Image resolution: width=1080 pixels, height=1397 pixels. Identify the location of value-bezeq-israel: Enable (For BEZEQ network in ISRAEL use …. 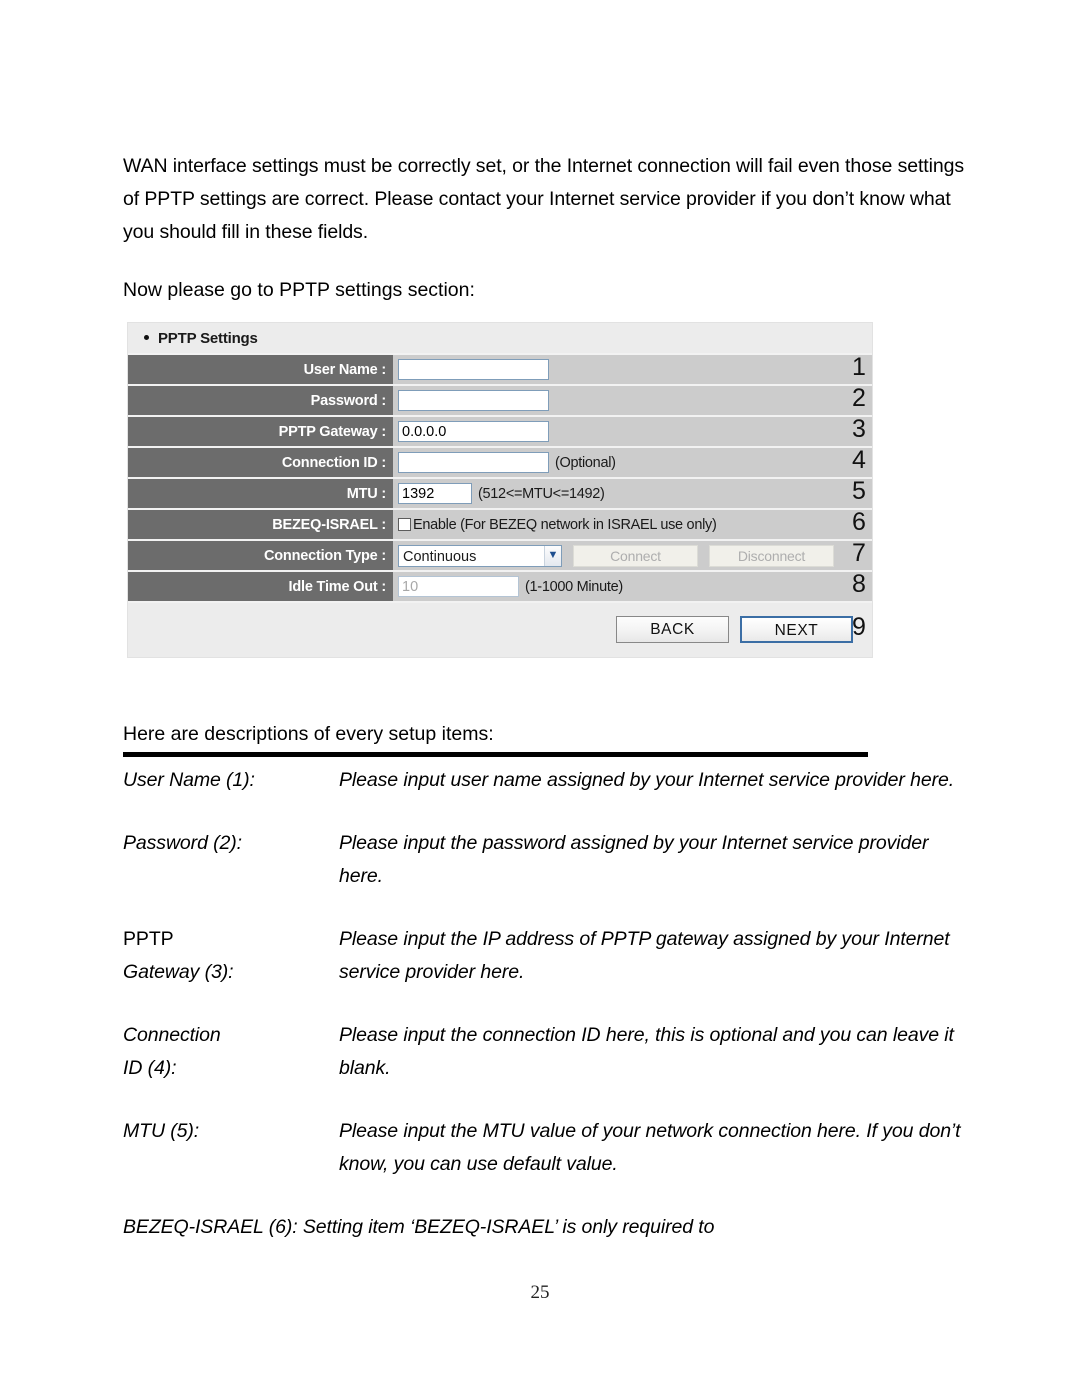
(632, 525).